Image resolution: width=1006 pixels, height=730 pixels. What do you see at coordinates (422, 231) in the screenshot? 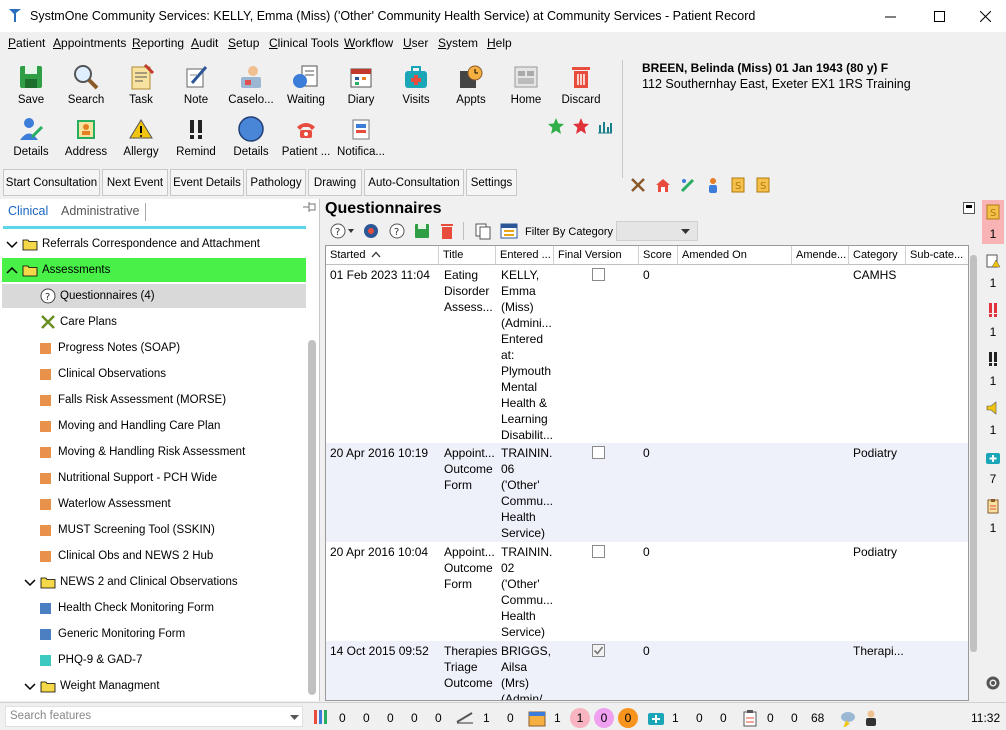
I see `save-questionnaire-icon` at bounding box center [422, 231].